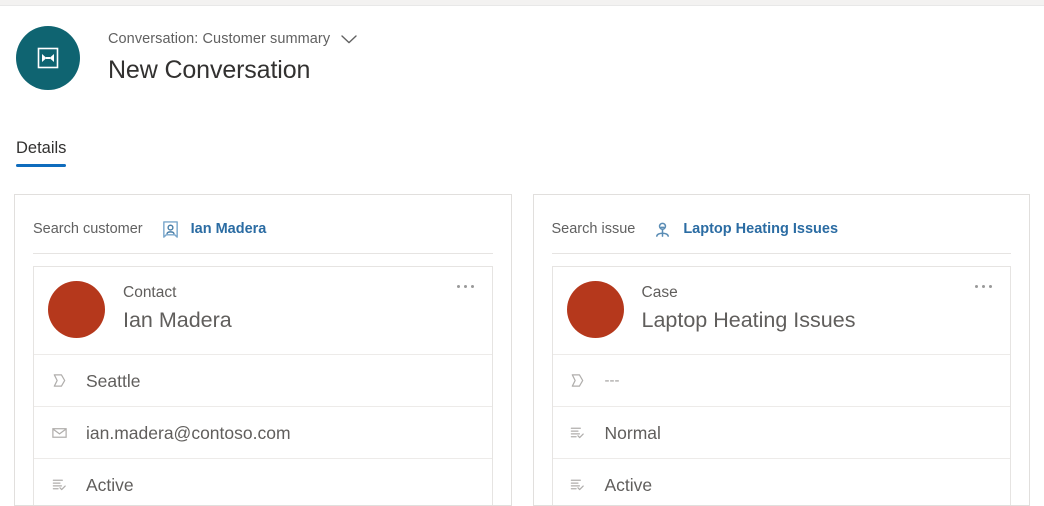 The width and height of the screenshot is (1044, 506). Describe the element at coordinates (229, 229) in the screenshot. I see `customer-link: Ian Madera` at that location.